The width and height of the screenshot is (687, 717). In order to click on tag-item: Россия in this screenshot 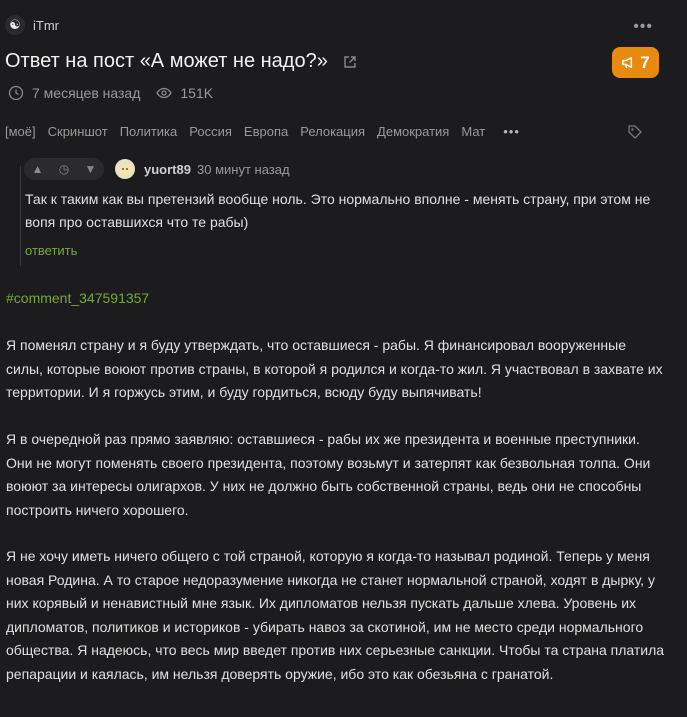, I will do `click(210, 131)`.